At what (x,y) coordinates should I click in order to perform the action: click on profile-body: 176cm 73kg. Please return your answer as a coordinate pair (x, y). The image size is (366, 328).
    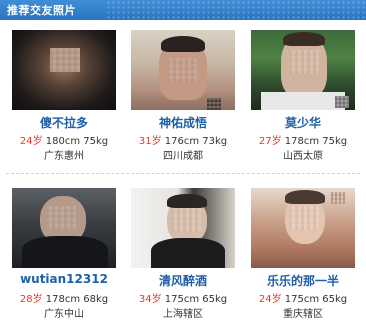
    Looking at the image, I should click on (194, 141).